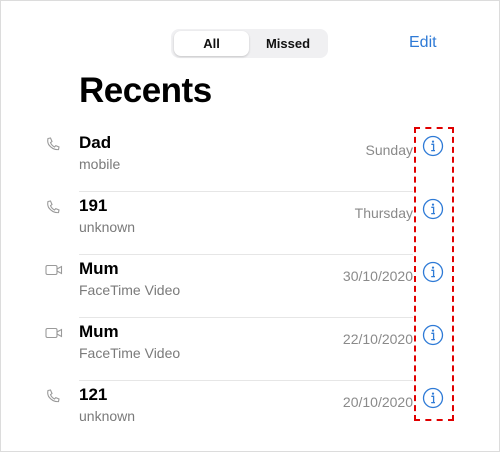 This screenshot has height=452, width=500. Describe the element at coordinates (93, 205) in the screenshot. I see `caller-name: 191` at that location.